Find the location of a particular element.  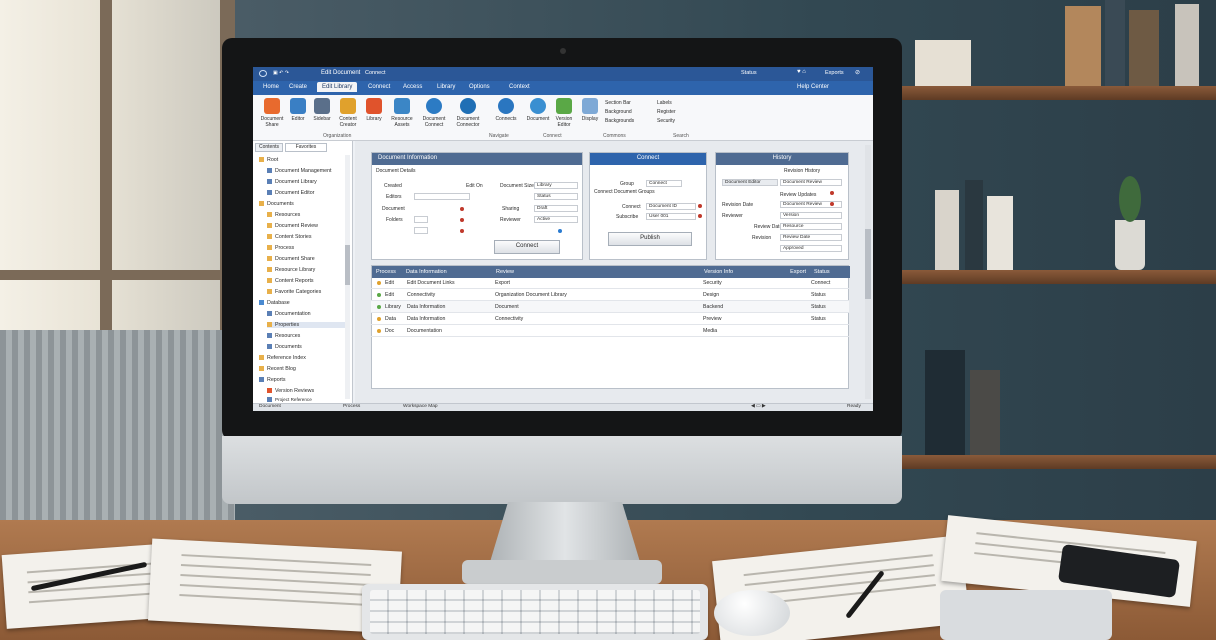

tab-connect: Connect is located at coordinates (379, 87).